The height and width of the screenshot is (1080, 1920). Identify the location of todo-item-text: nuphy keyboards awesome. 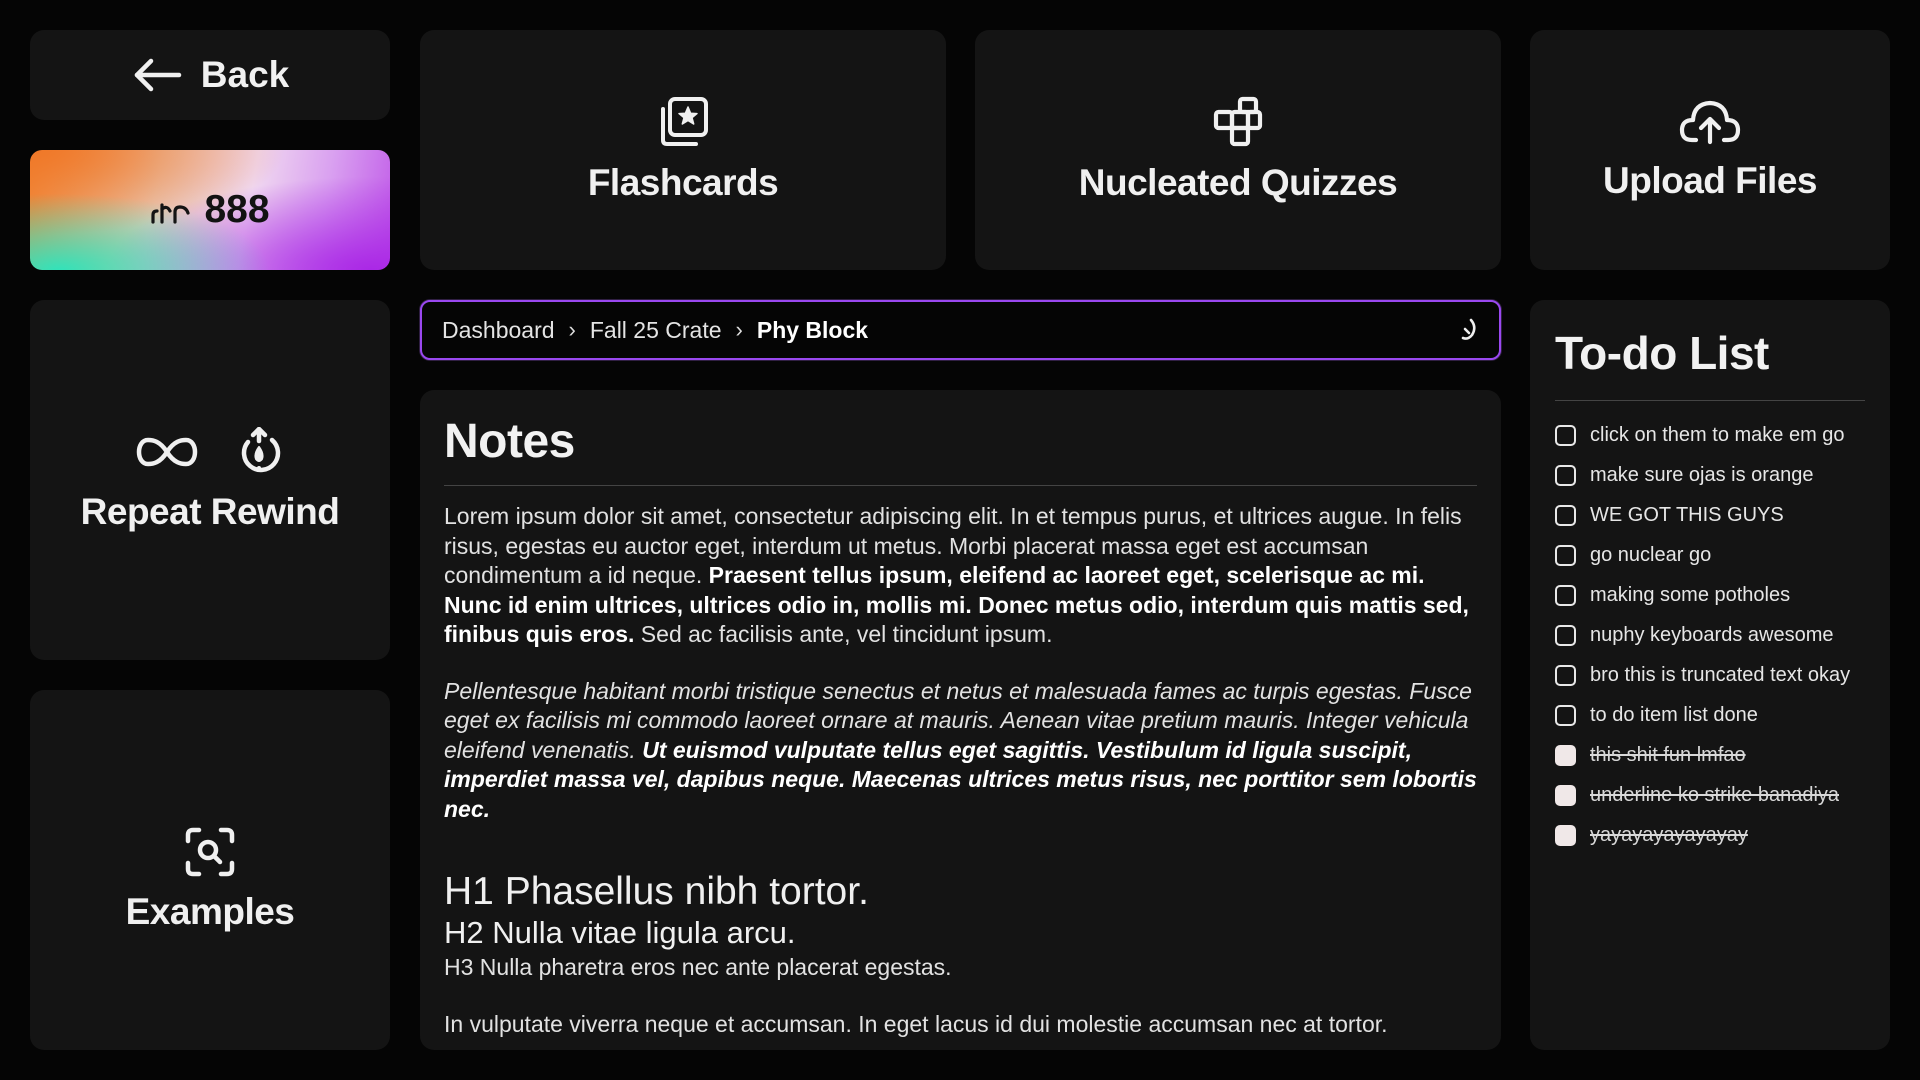
(1712, 634).